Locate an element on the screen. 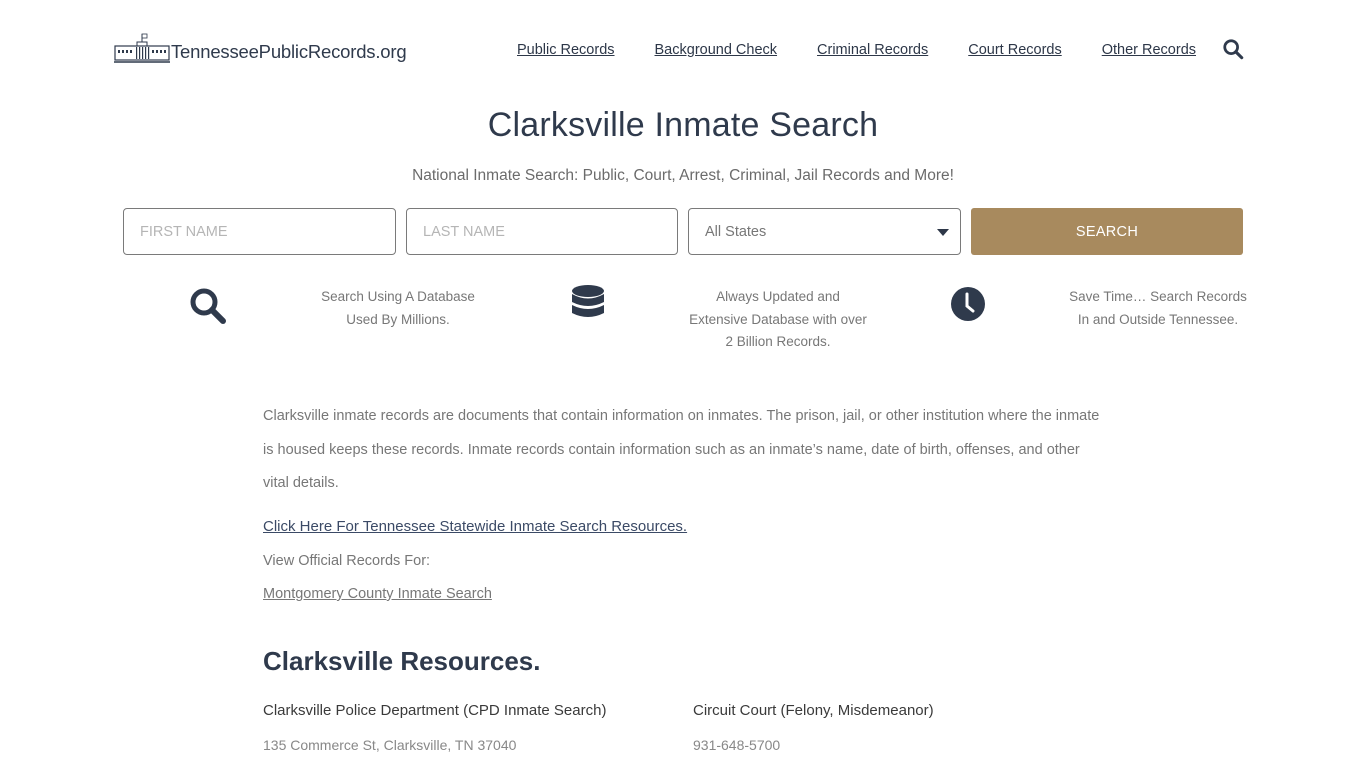 Image resolution: width=1366 pixels, height=768 pixels. resources-heading: Clarksville Resources. is located at coordinates (402, 661).